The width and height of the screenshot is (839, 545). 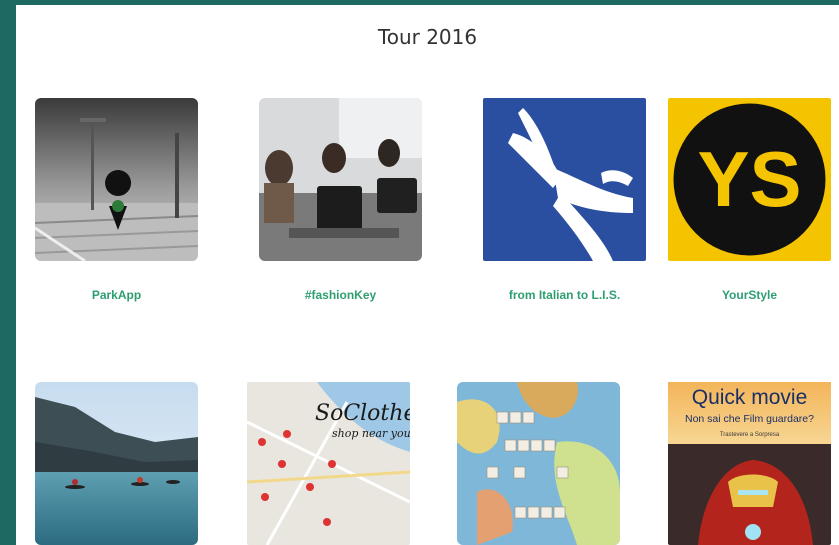 I want to click on project-label: #fashionKey, so click(x=340, y=295).